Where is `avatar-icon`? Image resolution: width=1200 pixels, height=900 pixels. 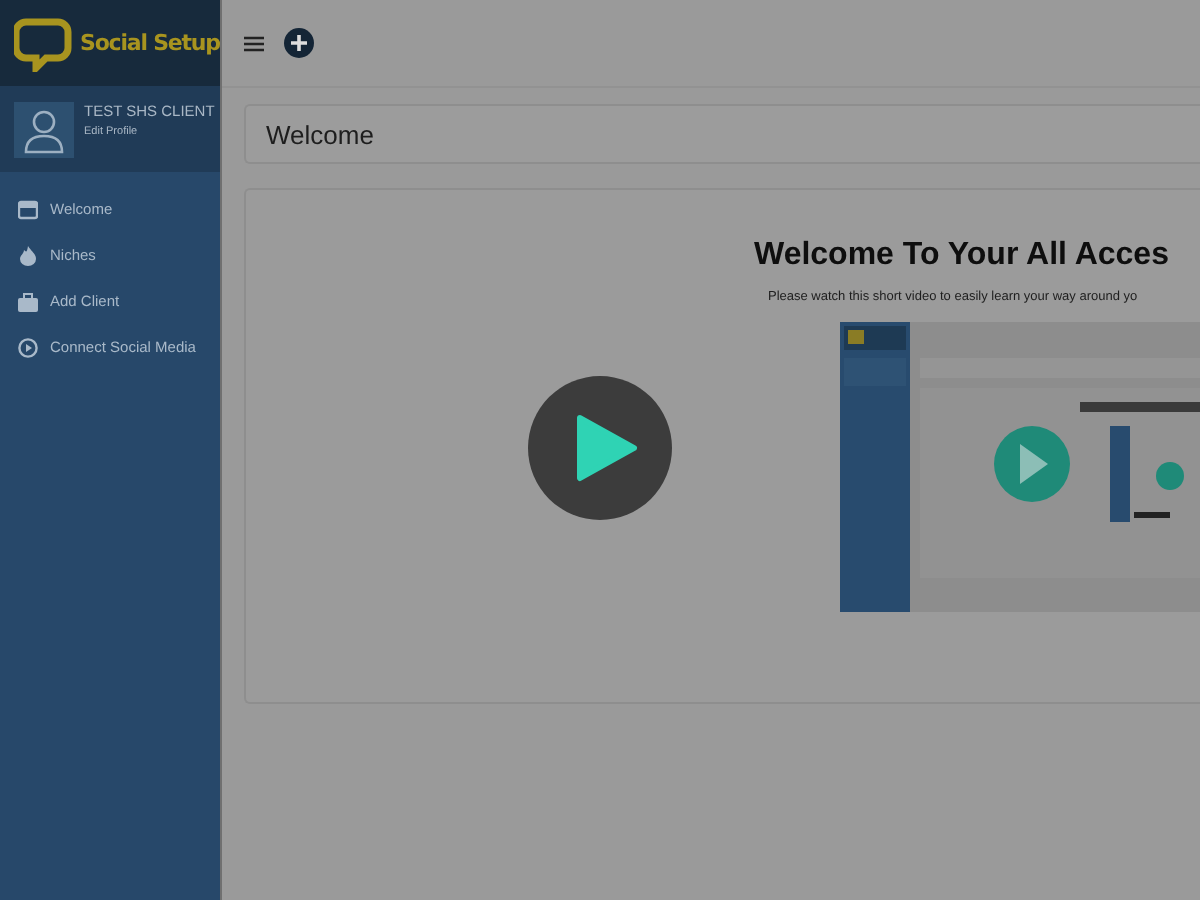
avatar-icon is located at coordinates (44, 129).